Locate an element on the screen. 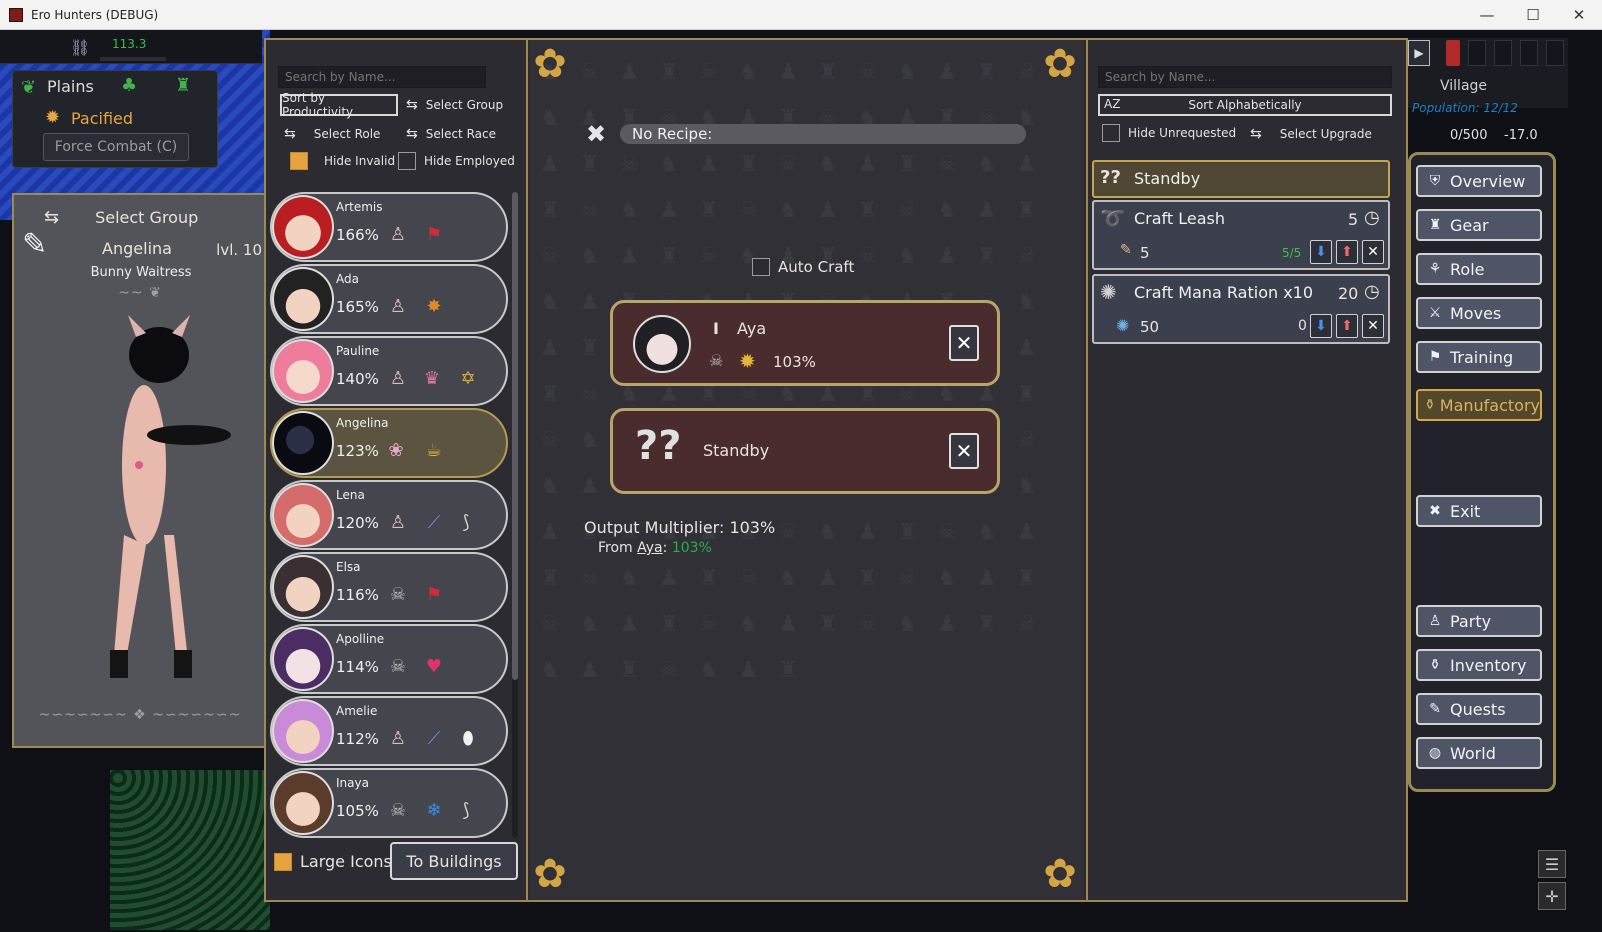  chain-icon: ⛓ is located at coordinates (80, 47).